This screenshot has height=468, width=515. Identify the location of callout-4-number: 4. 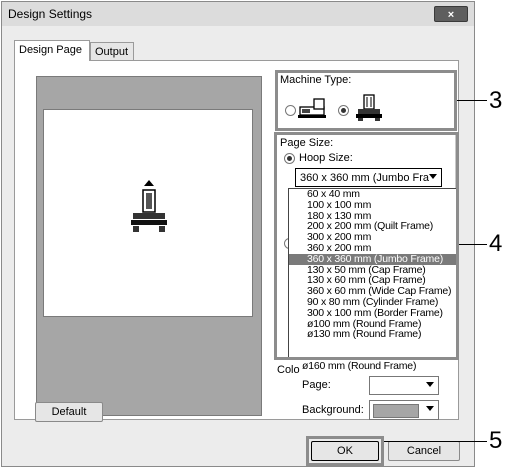
(496, 243).